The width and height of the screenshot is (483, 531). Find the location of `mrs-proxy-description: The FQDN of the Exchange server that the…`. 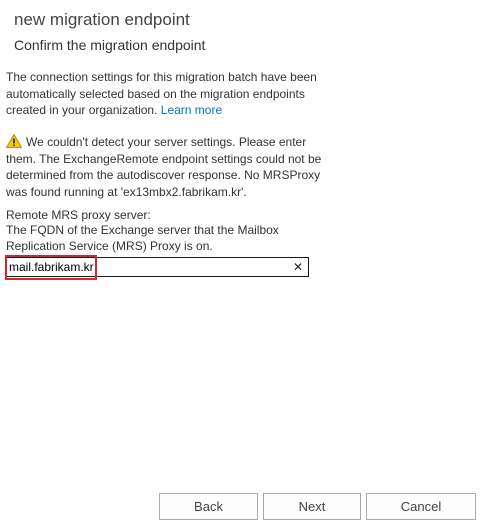

mrs-proxy-description: The FQDN of the Exchange server that the… is located at coordinates (142, 238).